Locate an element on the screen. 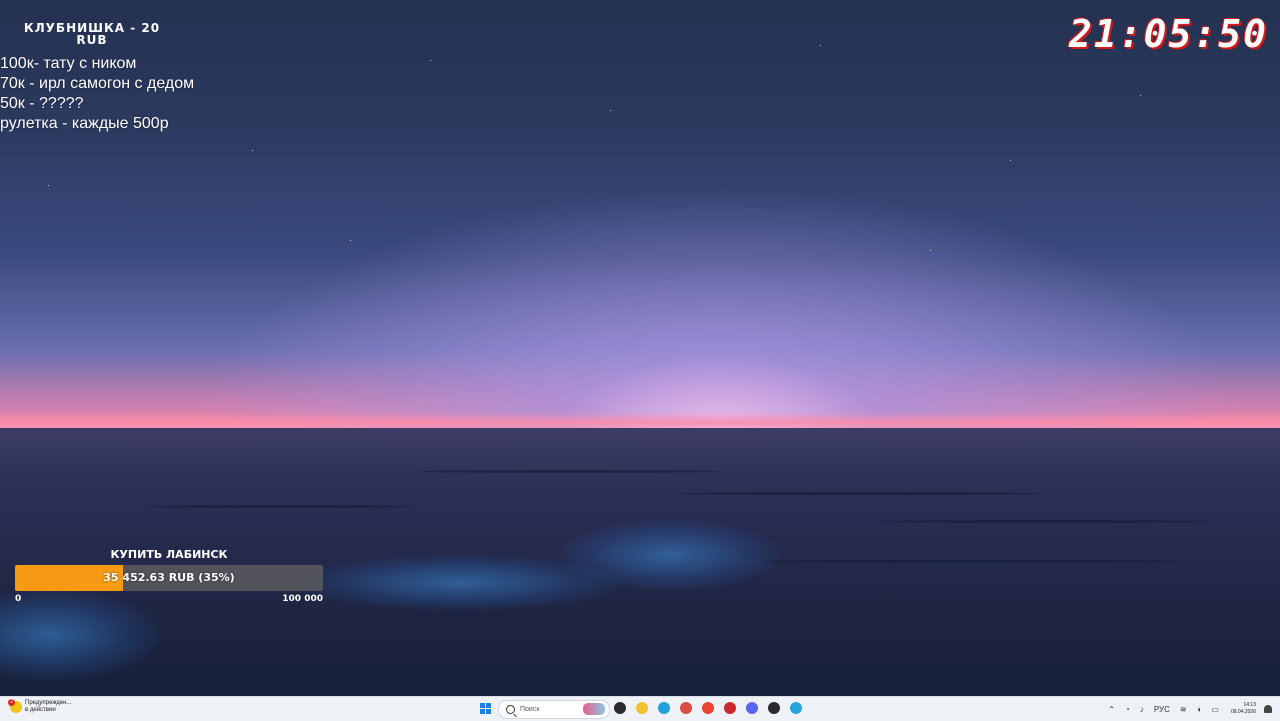  task-view-icon is located at coordinates (620, 708).